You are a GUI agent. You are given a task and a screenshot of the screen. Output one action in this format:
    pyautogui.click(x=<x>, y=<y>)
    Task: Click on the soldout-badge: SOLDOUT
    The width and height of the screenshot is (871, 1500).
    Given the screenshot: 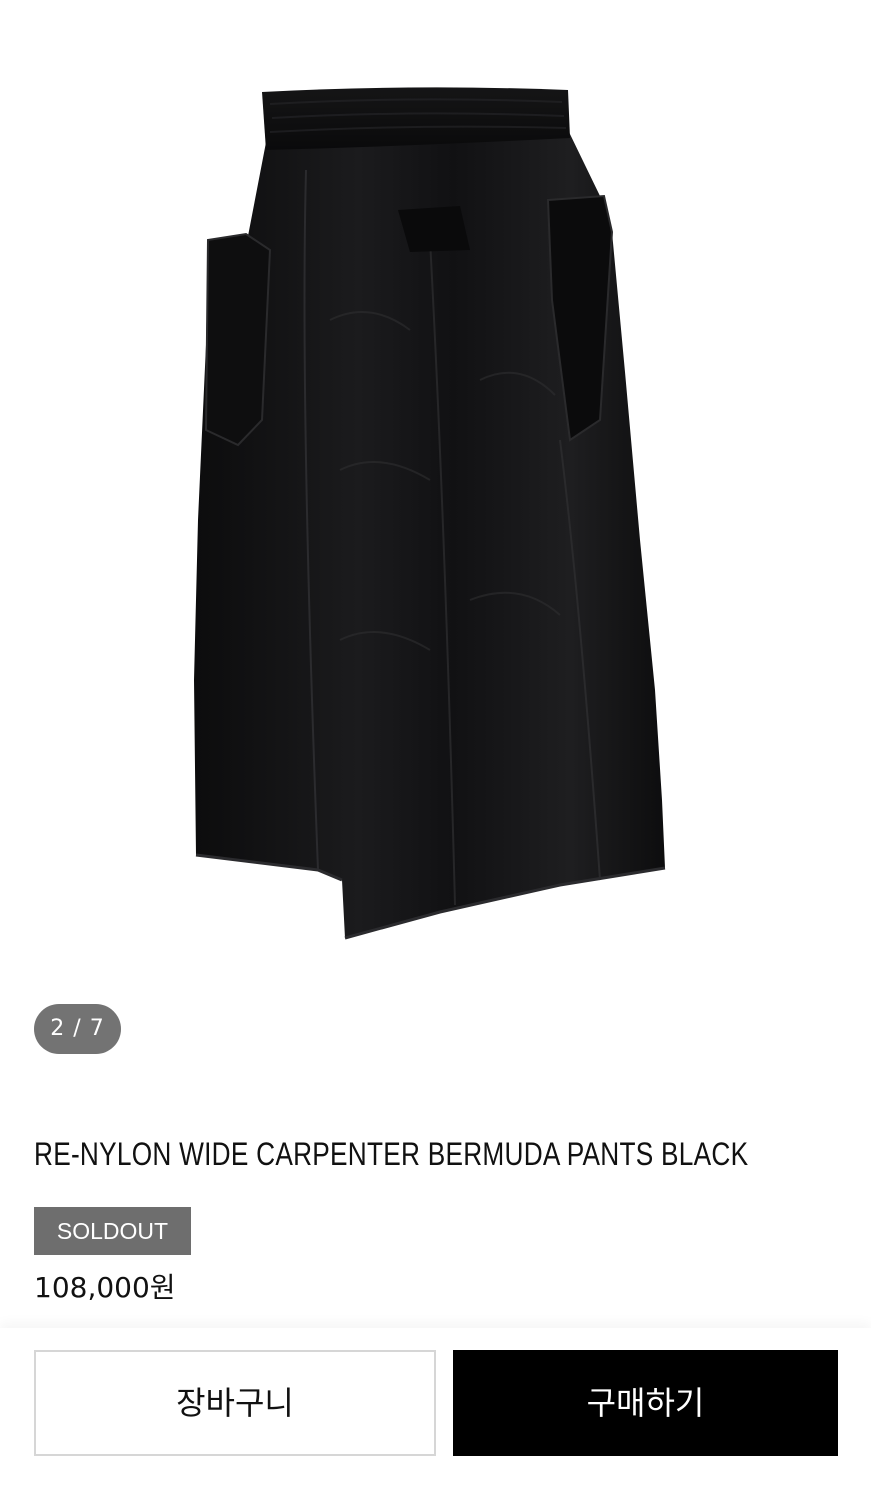 What is the action you would take?
    pyautogui.click(x=112, y=1231)
    